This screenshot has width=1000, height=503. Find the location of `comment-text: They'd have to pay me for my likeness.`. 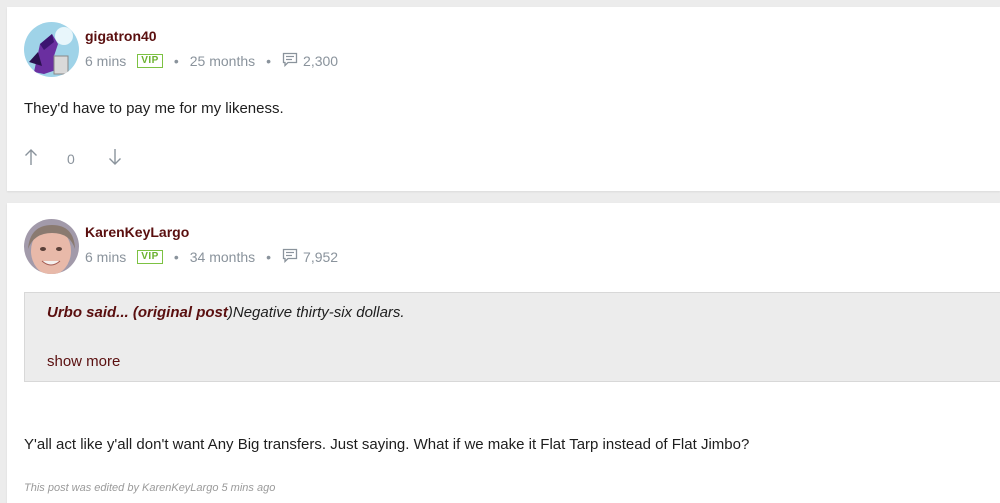

comment-text: They'd have to pay me for my likeness. is located at coordinates (154, 108).